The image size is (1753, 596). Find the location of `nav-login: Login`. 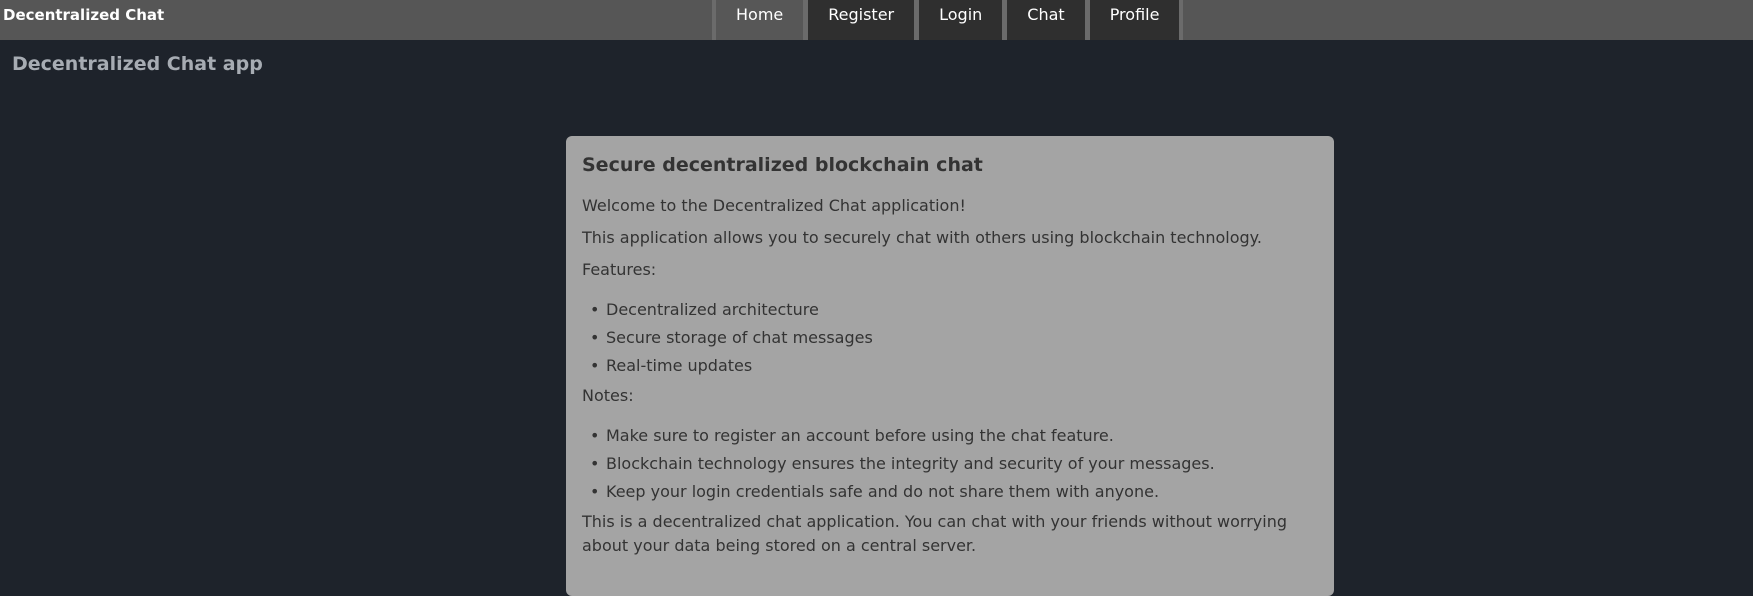

nav-login: Login is located at coordinates (961, 20).